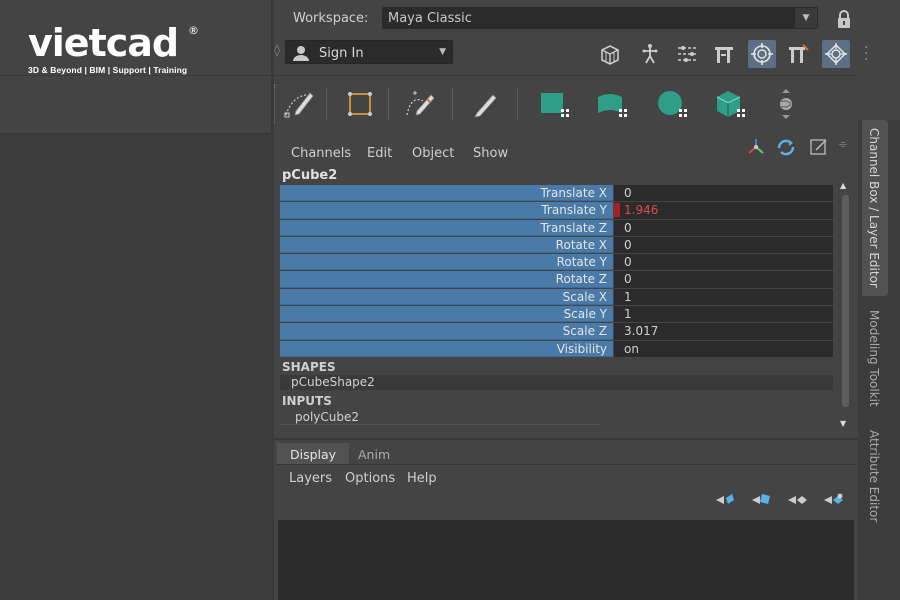 This screenshot has height=600, width=900. I want to click on target-icon, so click(836, 54).